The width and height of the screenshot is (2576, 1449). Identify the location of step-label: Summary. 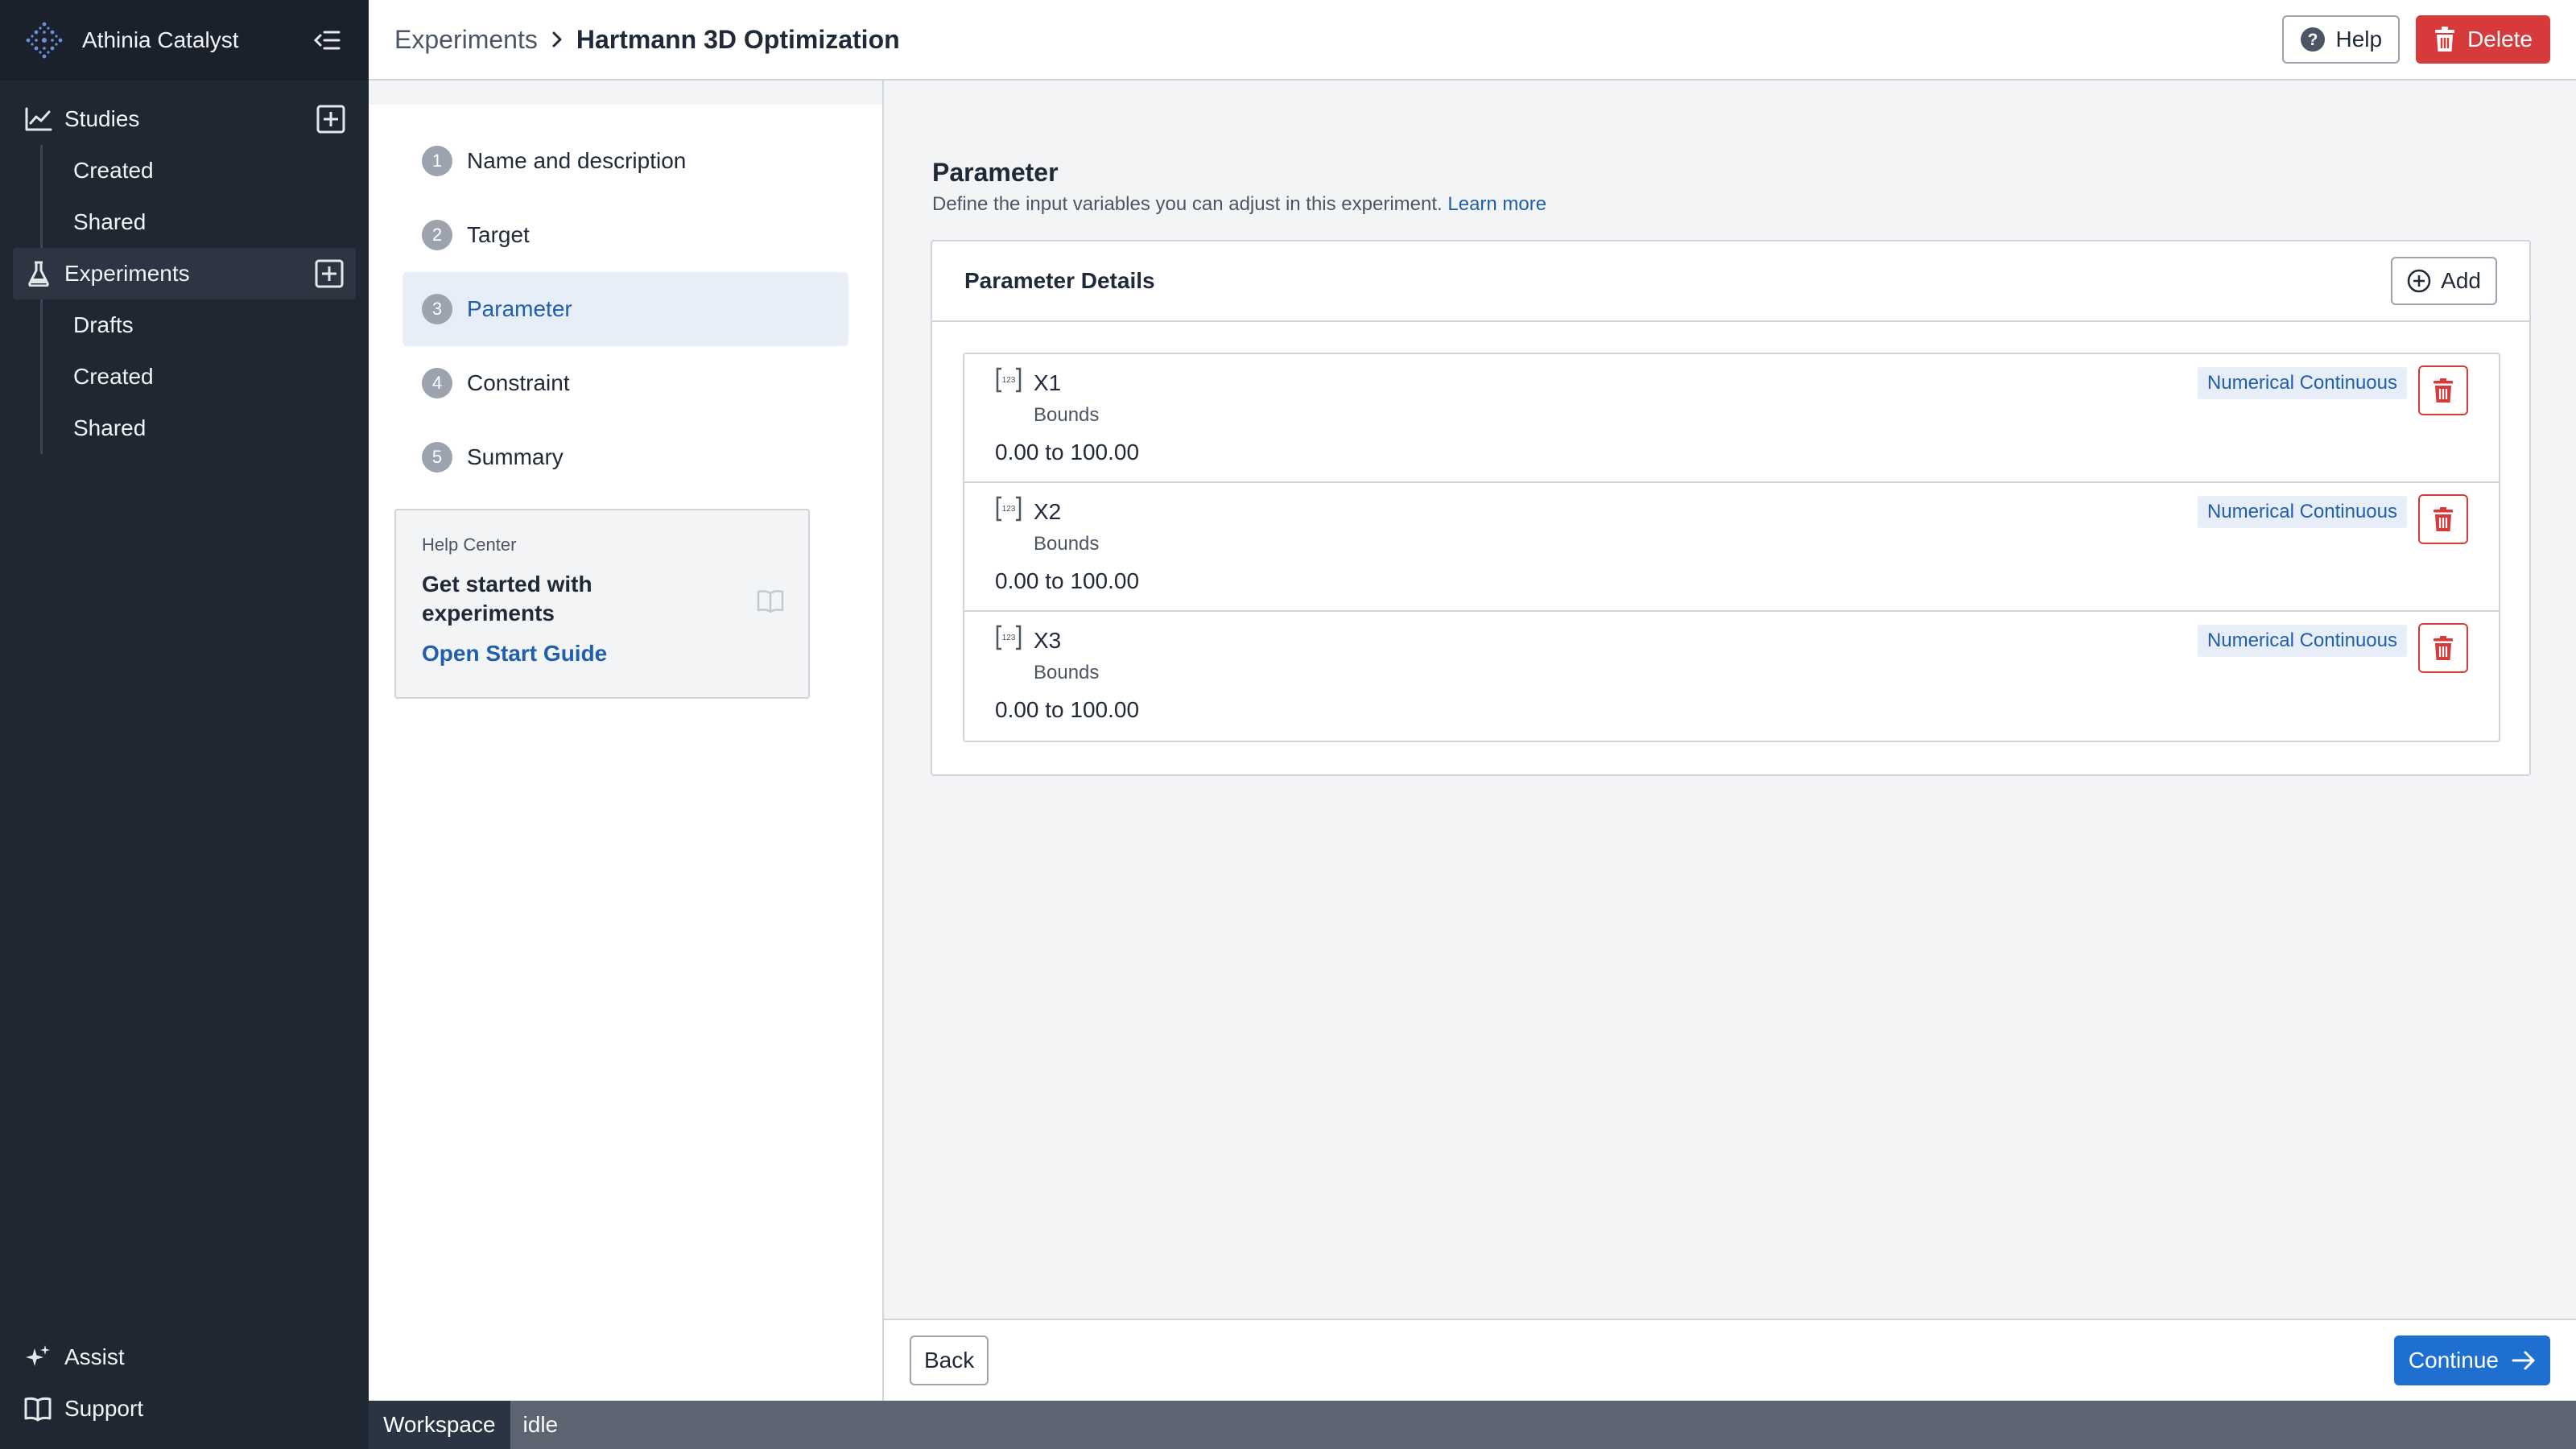
(515, 456).